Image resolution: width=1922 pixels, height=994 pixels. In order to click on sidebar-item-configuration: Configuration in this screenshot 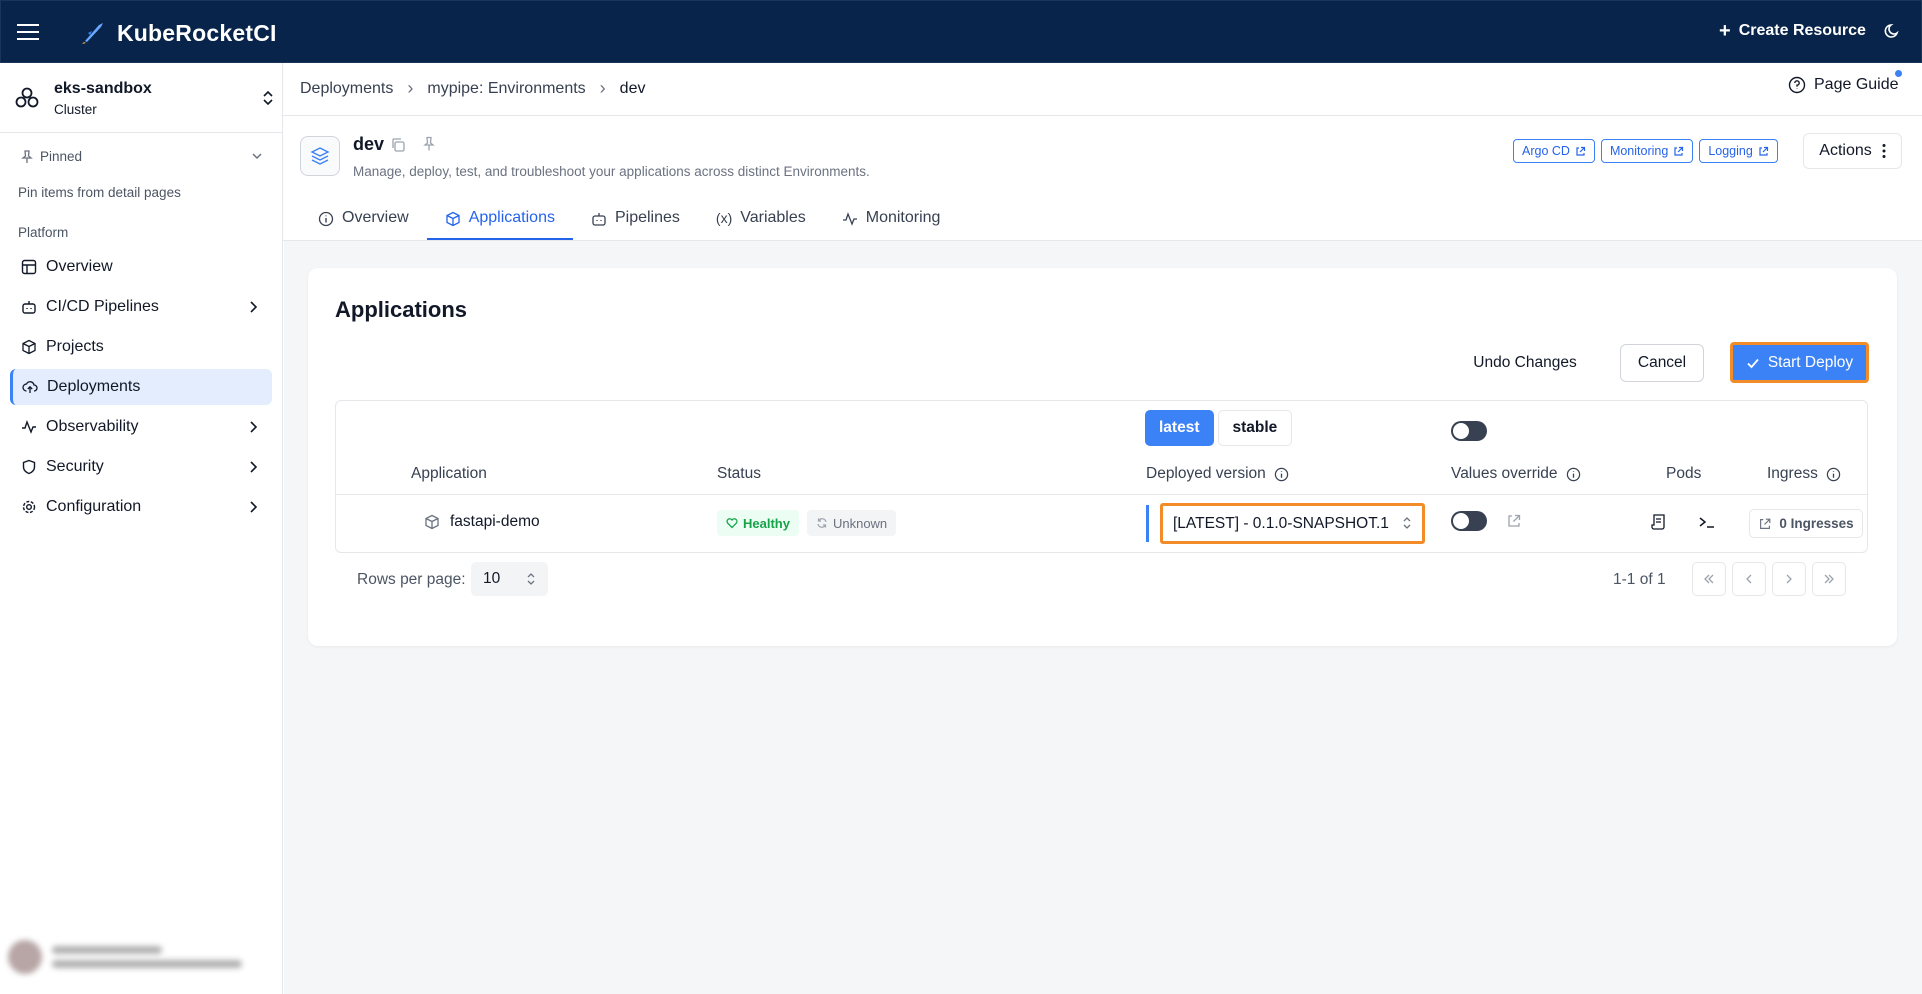, I will do `click(141, 507)`.